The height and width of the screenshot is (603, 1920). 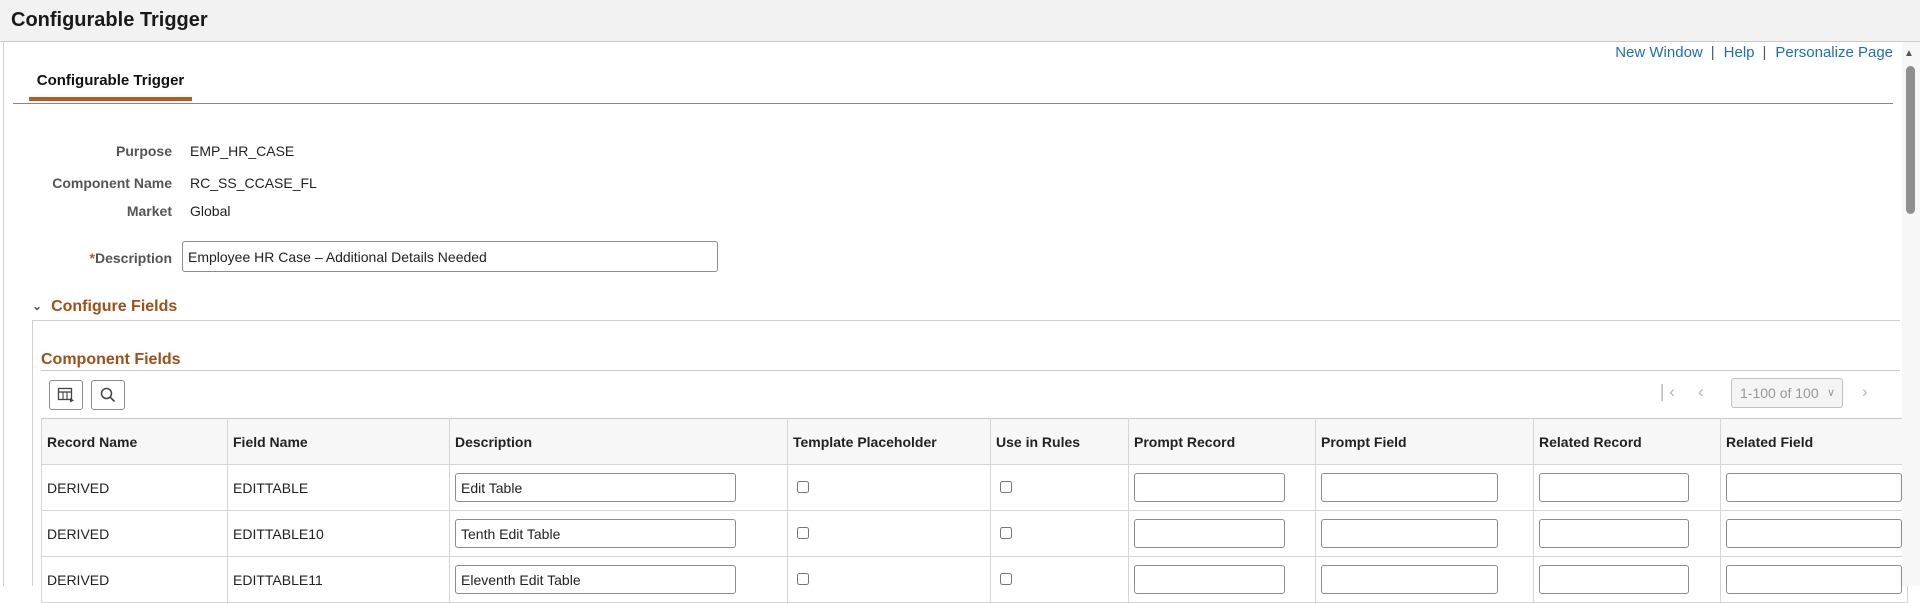 What do you see at coordinates (450, 256) in the screenshot?
I see `description-input` at bounding box center [450, 256].